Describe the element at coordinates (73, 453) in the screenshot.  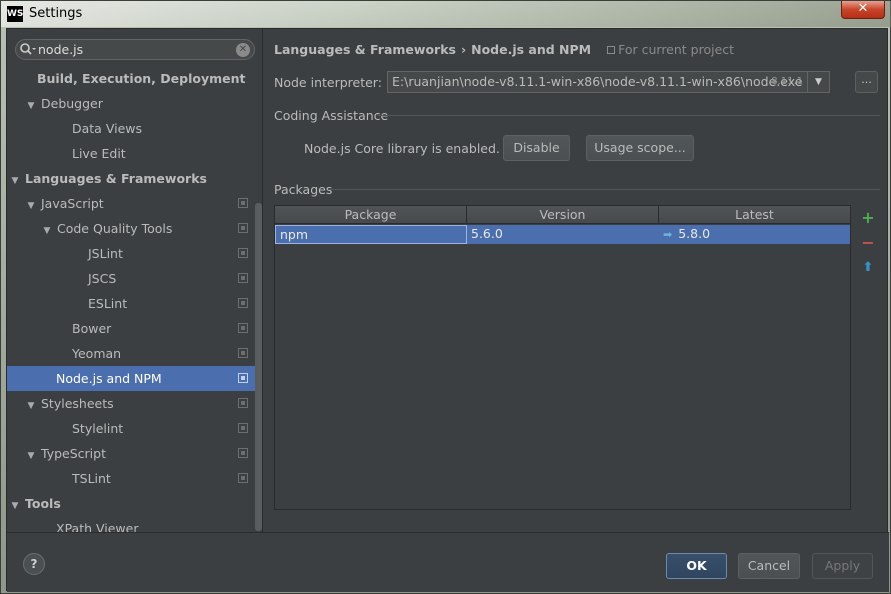
I see `sidebar-item-label: TypeScript` at that location.